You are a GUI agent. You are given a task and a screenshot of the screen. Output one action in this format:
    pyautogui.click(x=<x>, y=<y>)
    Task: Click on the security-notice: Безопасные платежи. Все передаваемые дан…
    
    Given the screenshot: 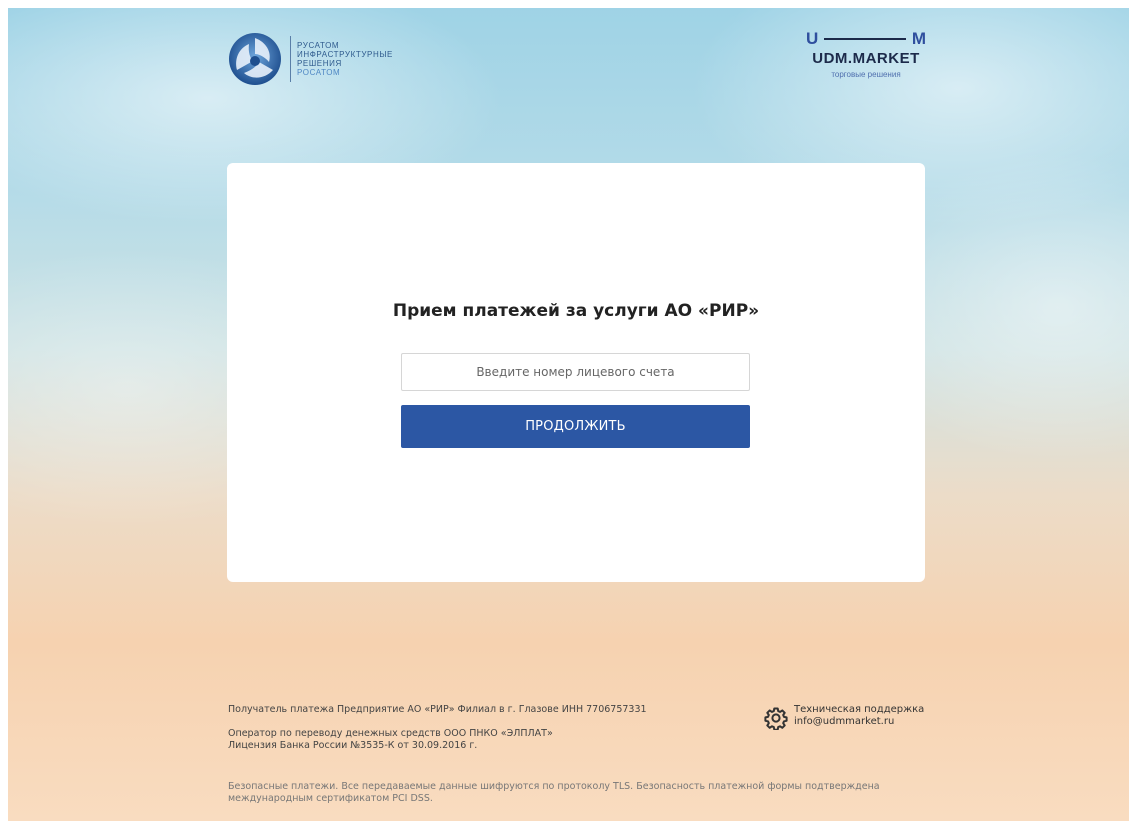 What is the action you would take?
    pyautogui.click(x=554, y=792)
    